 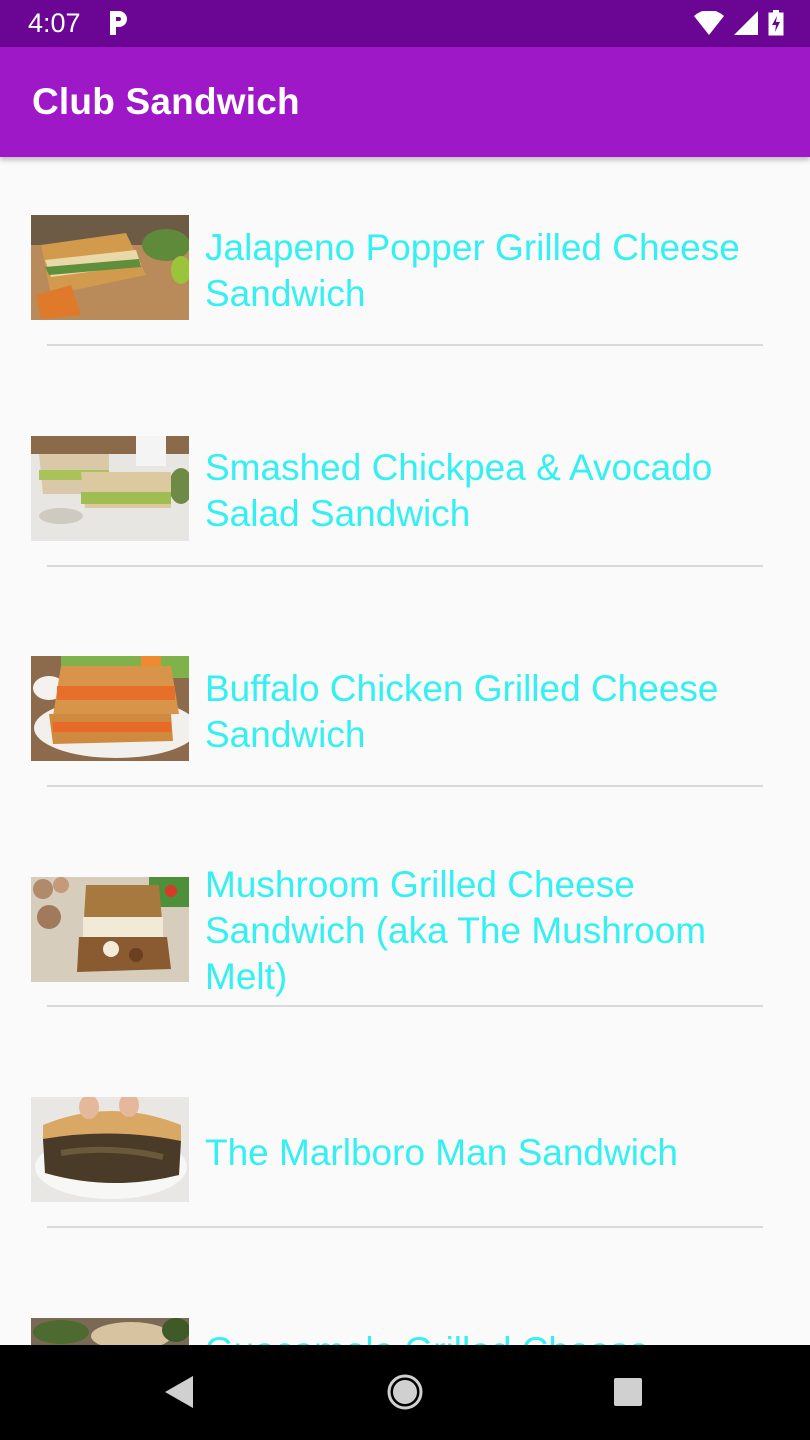 I want to click on app-bar: Club Sandwich, so click(x=405, y=102).